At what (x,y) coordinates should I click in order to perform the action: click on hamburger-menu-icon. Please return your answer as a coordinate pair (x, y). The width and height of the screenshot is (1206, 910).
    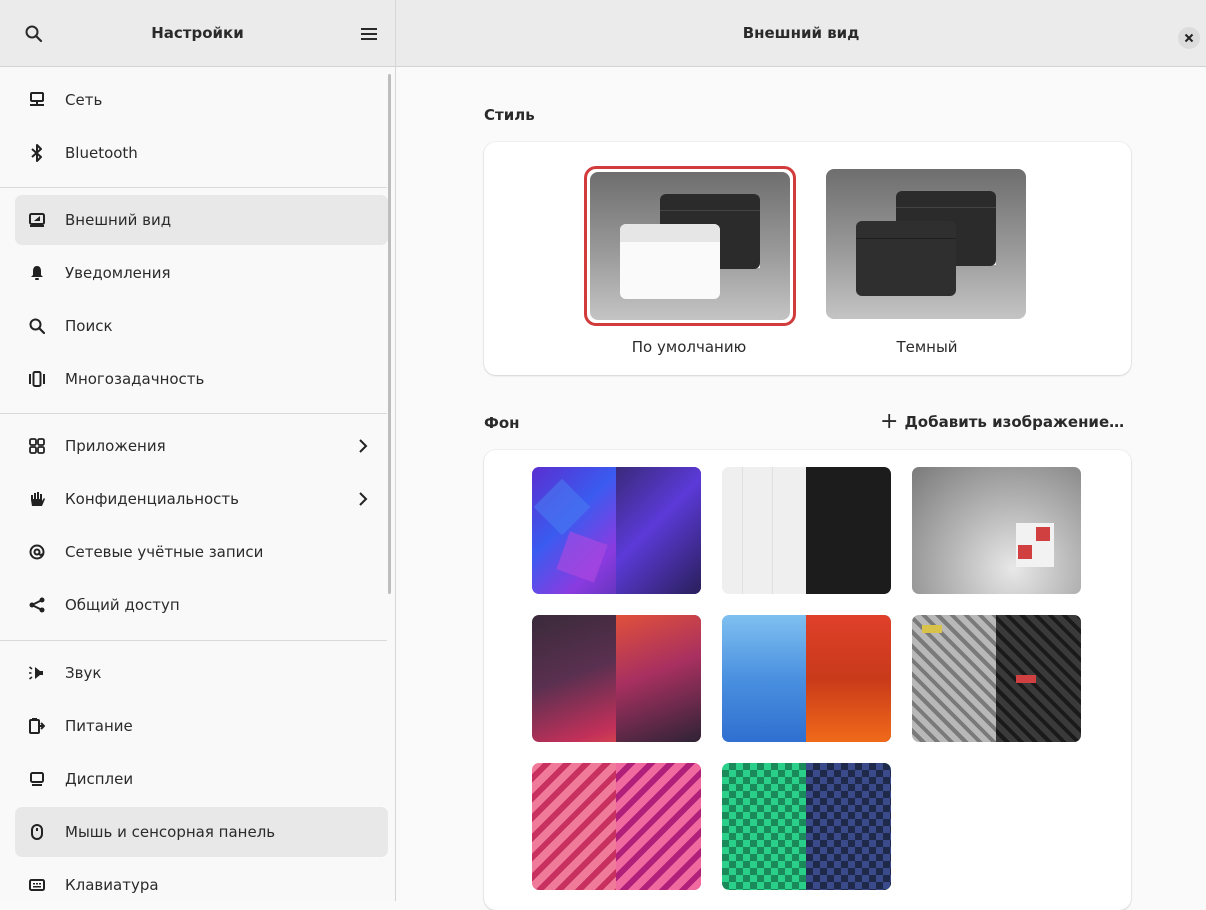
    Looking at the image, I should click on (369, 34).